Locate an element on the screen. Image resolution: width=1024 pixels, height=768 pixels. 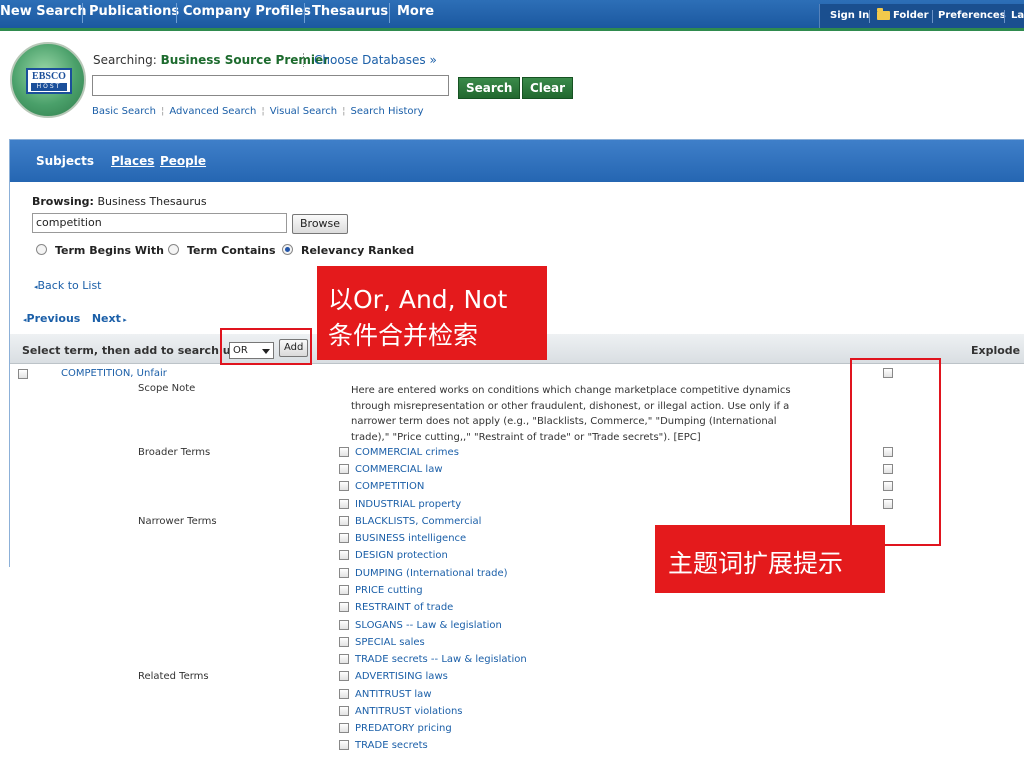
previous-label: Previous is located at coordinates (53, 318).